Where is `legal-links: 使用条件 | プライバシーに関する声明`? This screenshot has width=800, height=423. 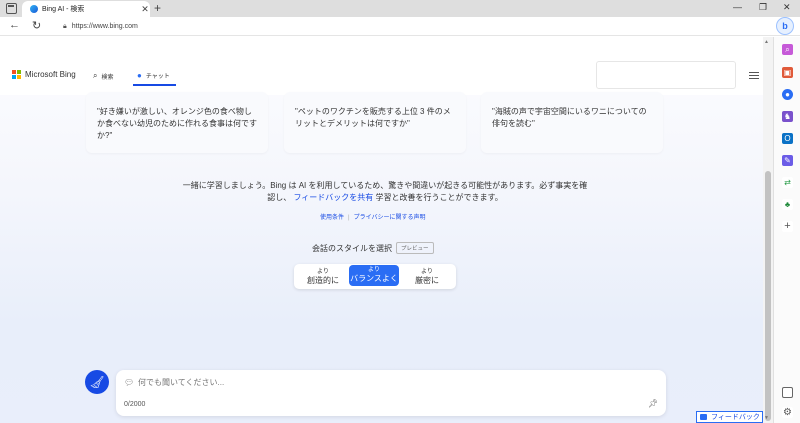 legal-links: 使用条件 | プライバシーに関する声明 is located at coordinates (372, 216).